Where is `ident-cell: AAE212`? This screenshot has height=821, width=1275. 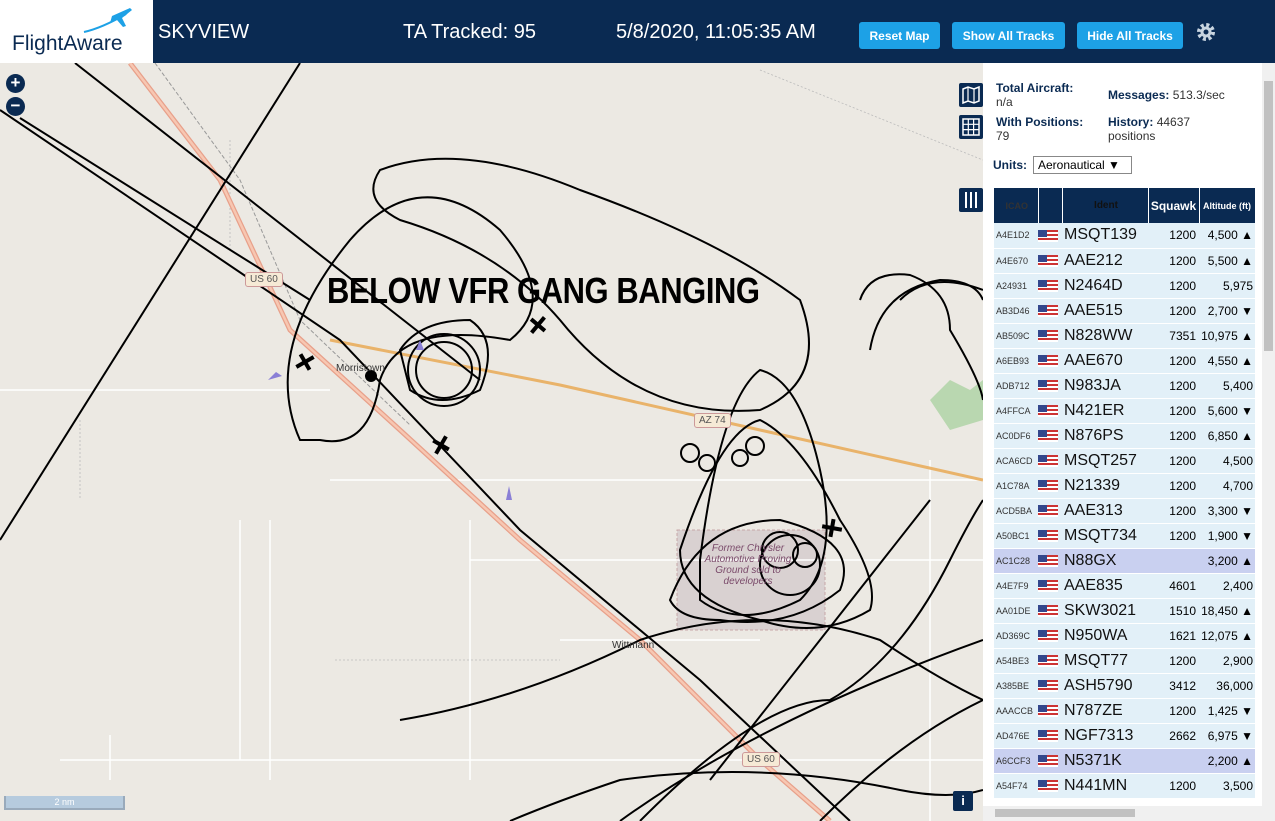
ident-cell: AAE212 is located at coordinates (1105, 261).